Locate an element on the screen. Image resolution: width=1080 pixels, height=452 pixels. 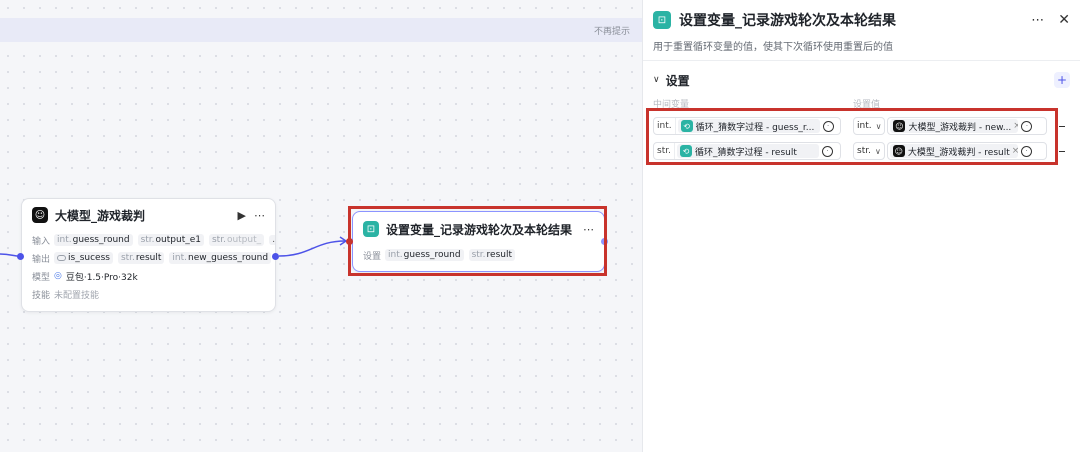
panel-title: 设置变量_记录游戏轮次及本轮结果 is located at coordinates (787, 21).